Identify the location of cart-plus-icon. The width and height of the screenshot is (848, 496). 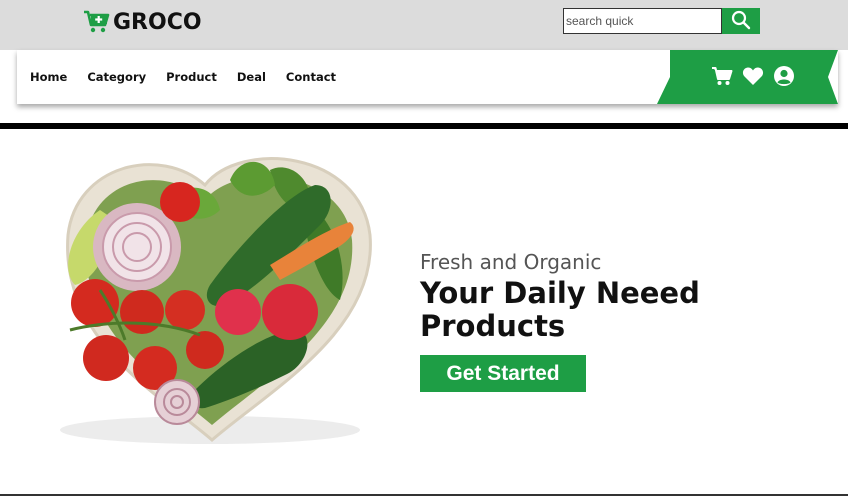
(97, 22).